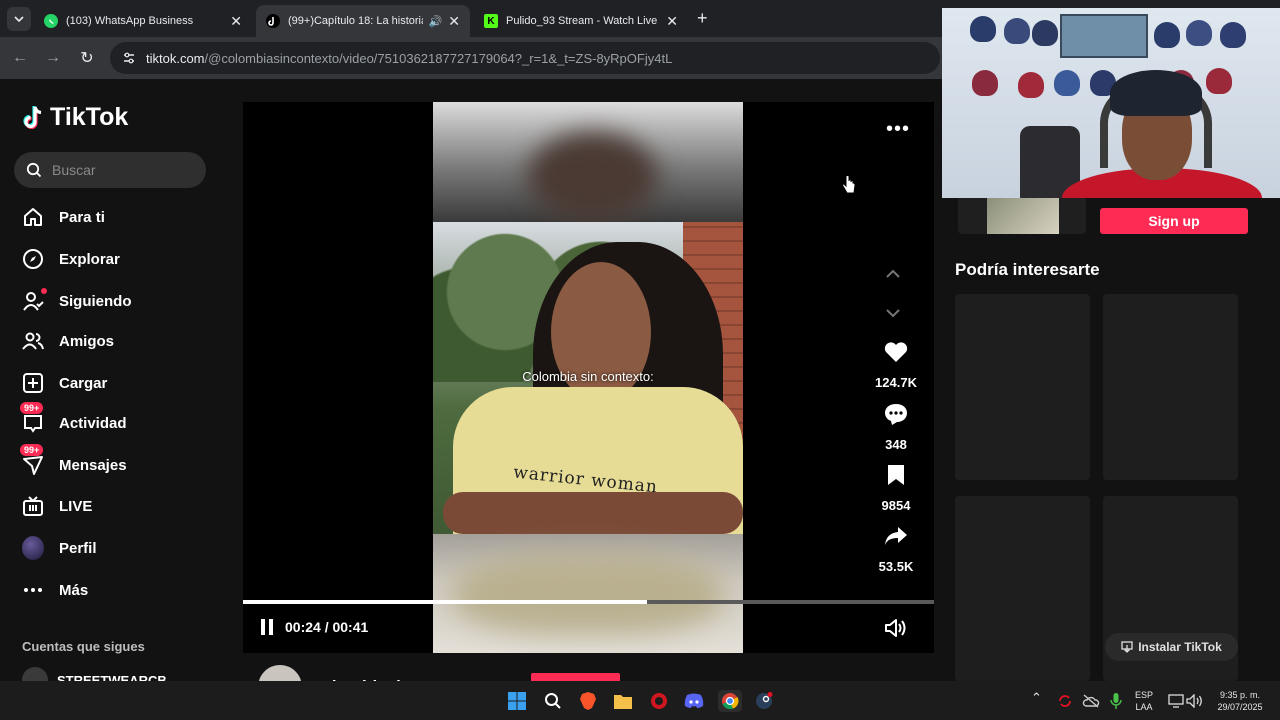  I want to click on windows-taskbar: ⌃ ESP LAA 9:35 p. m. 29/07/2025, so click(640, 700).